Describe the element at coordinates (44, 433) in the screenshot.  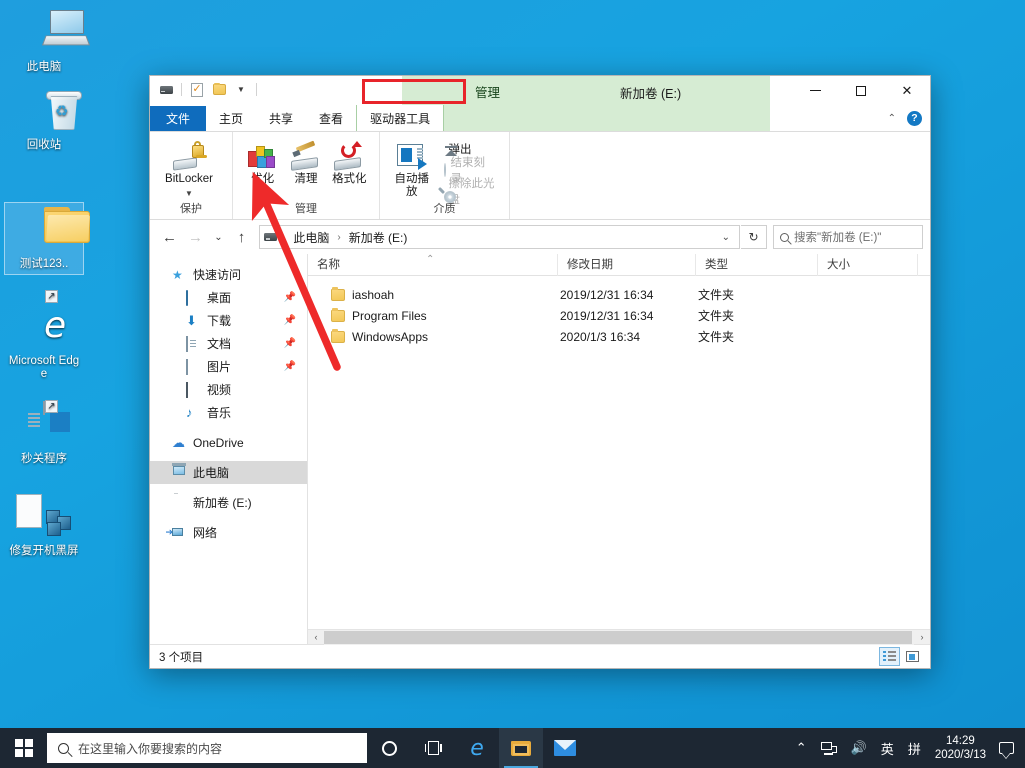
I see `desktop-icon-quick-close: ↗ 秒关程序` at that location.